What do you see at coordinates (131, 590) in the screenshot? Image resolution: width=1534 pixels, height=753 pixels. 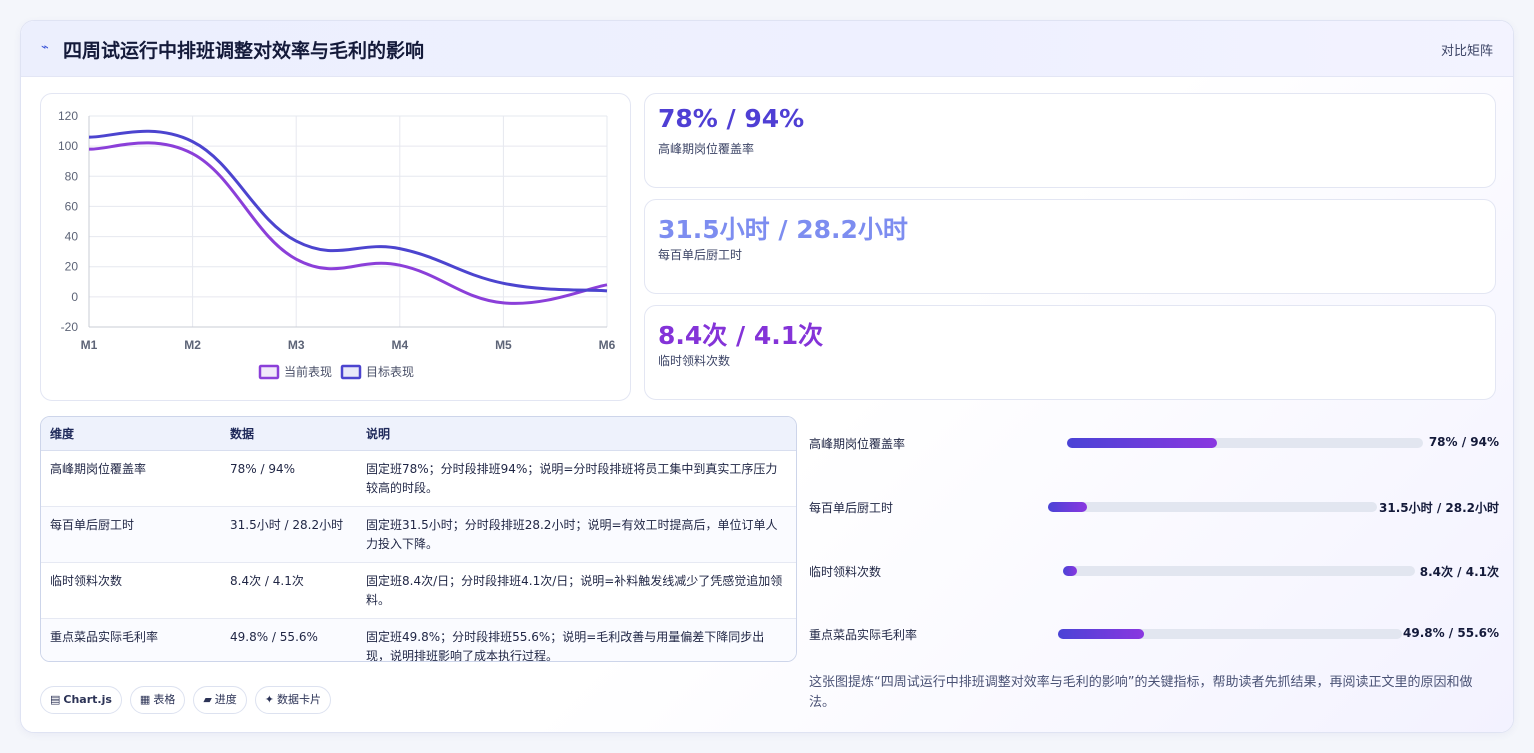 I see `table-cell: 临时领料次数` at bounding box center [131, 590].